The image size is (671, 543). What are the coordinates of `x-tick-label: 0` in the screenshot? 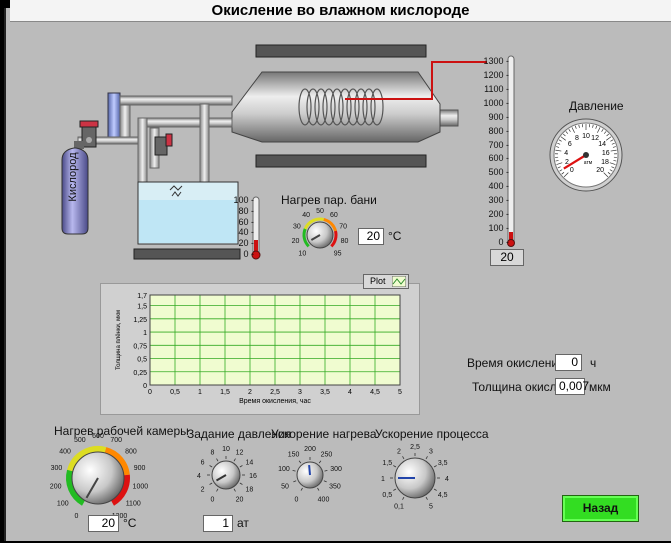 It's located at (150, 392).